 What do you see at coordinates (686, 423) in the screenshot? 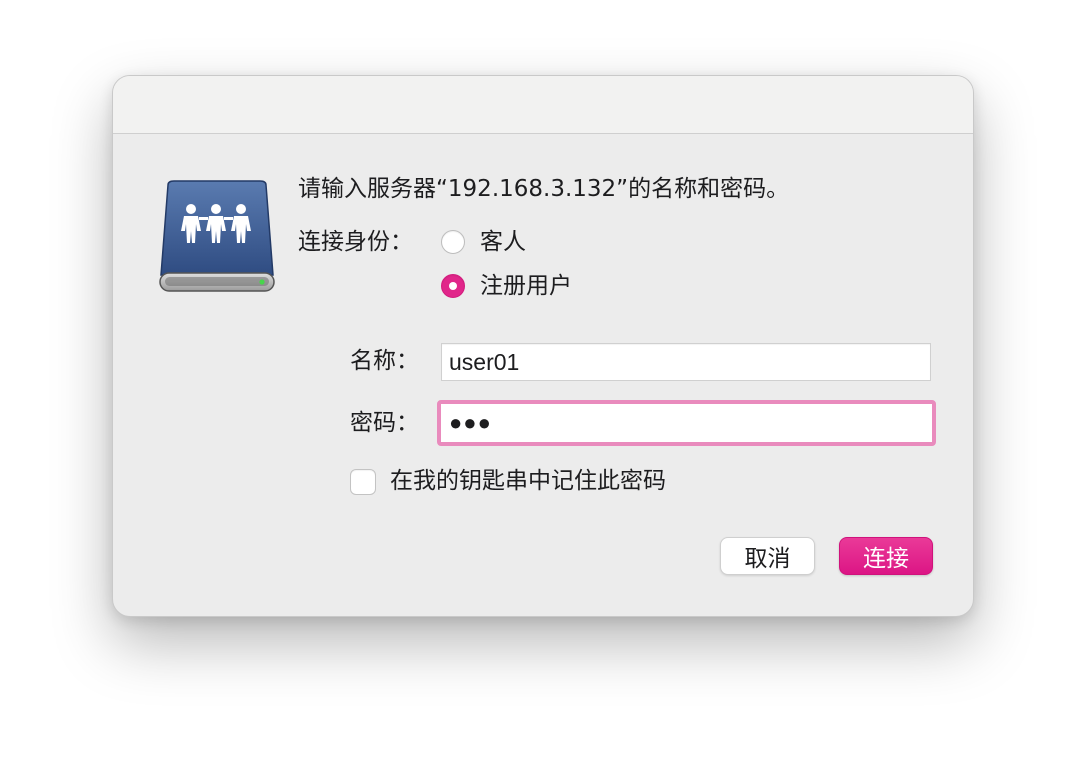
I see `password-field: ●●●` at bounding box center [686, 423].